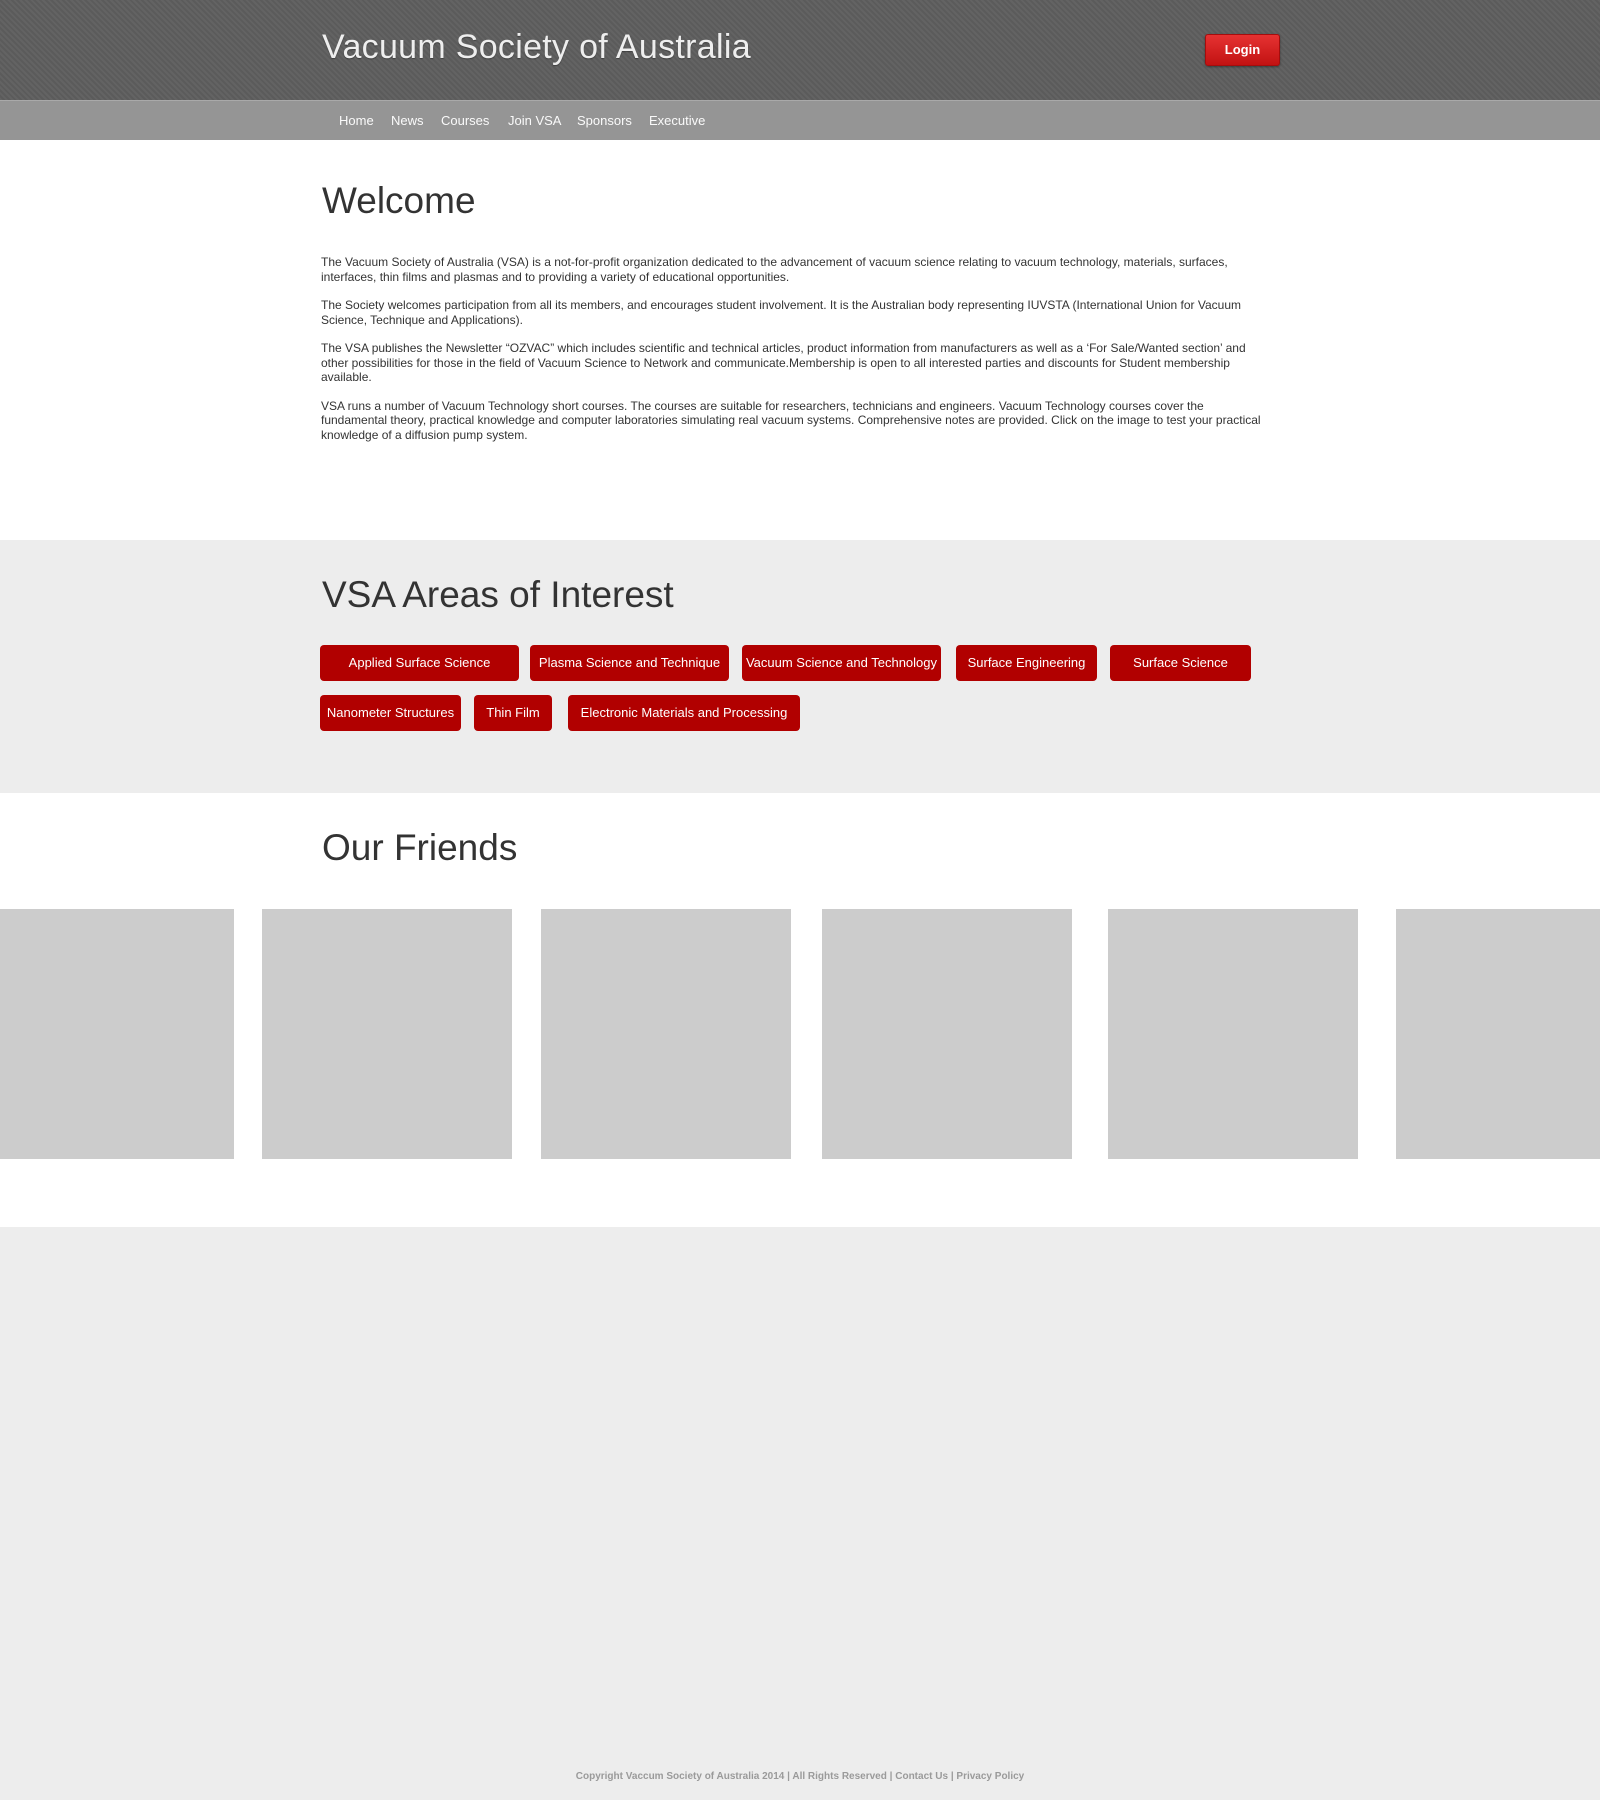 This screenshot has height=1800, width=1600. What do you see at coordinates (921, 1776) in the screenshot?
I see `footer-contact-link: Contact Us` at bounding box center [921, 1776].